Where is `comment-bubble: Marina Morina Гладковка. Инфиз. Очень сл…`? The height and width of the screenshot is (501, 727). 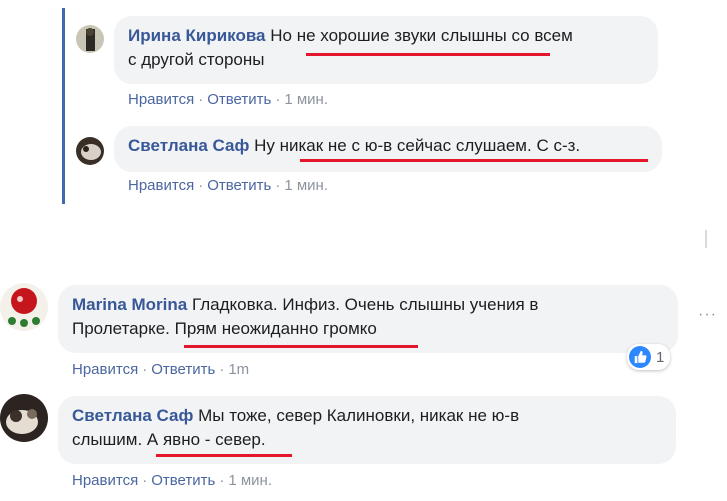 comment-bubble: Marina Morina Гладковка. Инфиз. Очень сл… is located at coordinates (368, 319).